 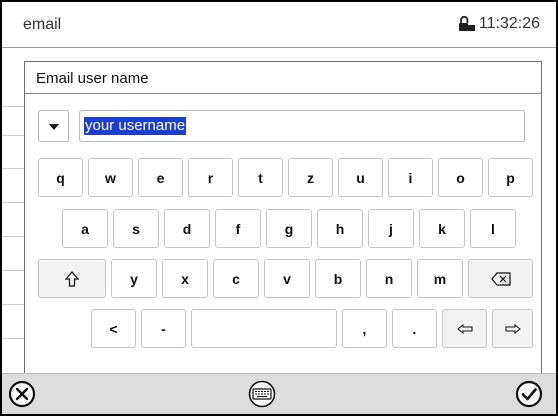 I want to click on shift-icon, so click(x=72, y=278).